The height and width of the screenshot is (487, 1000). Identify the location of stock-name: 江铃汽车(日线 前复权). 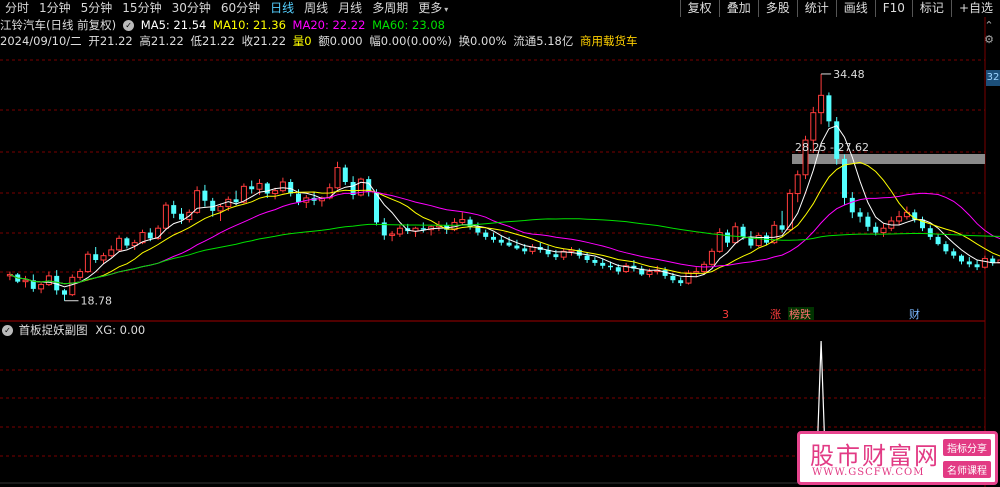
(58, 25).